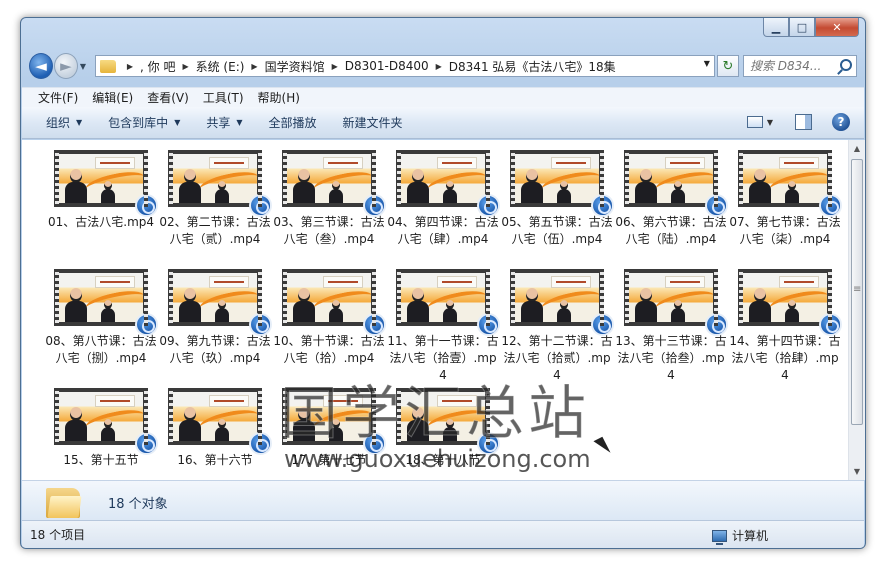 This screenshot has height=571, width=886. What do you see at coordinates (443, 209) in the screenshot?
I see `file-item: 04、第四节课：古法八宅（肆）.mp4` at bounding box center [443, 209].